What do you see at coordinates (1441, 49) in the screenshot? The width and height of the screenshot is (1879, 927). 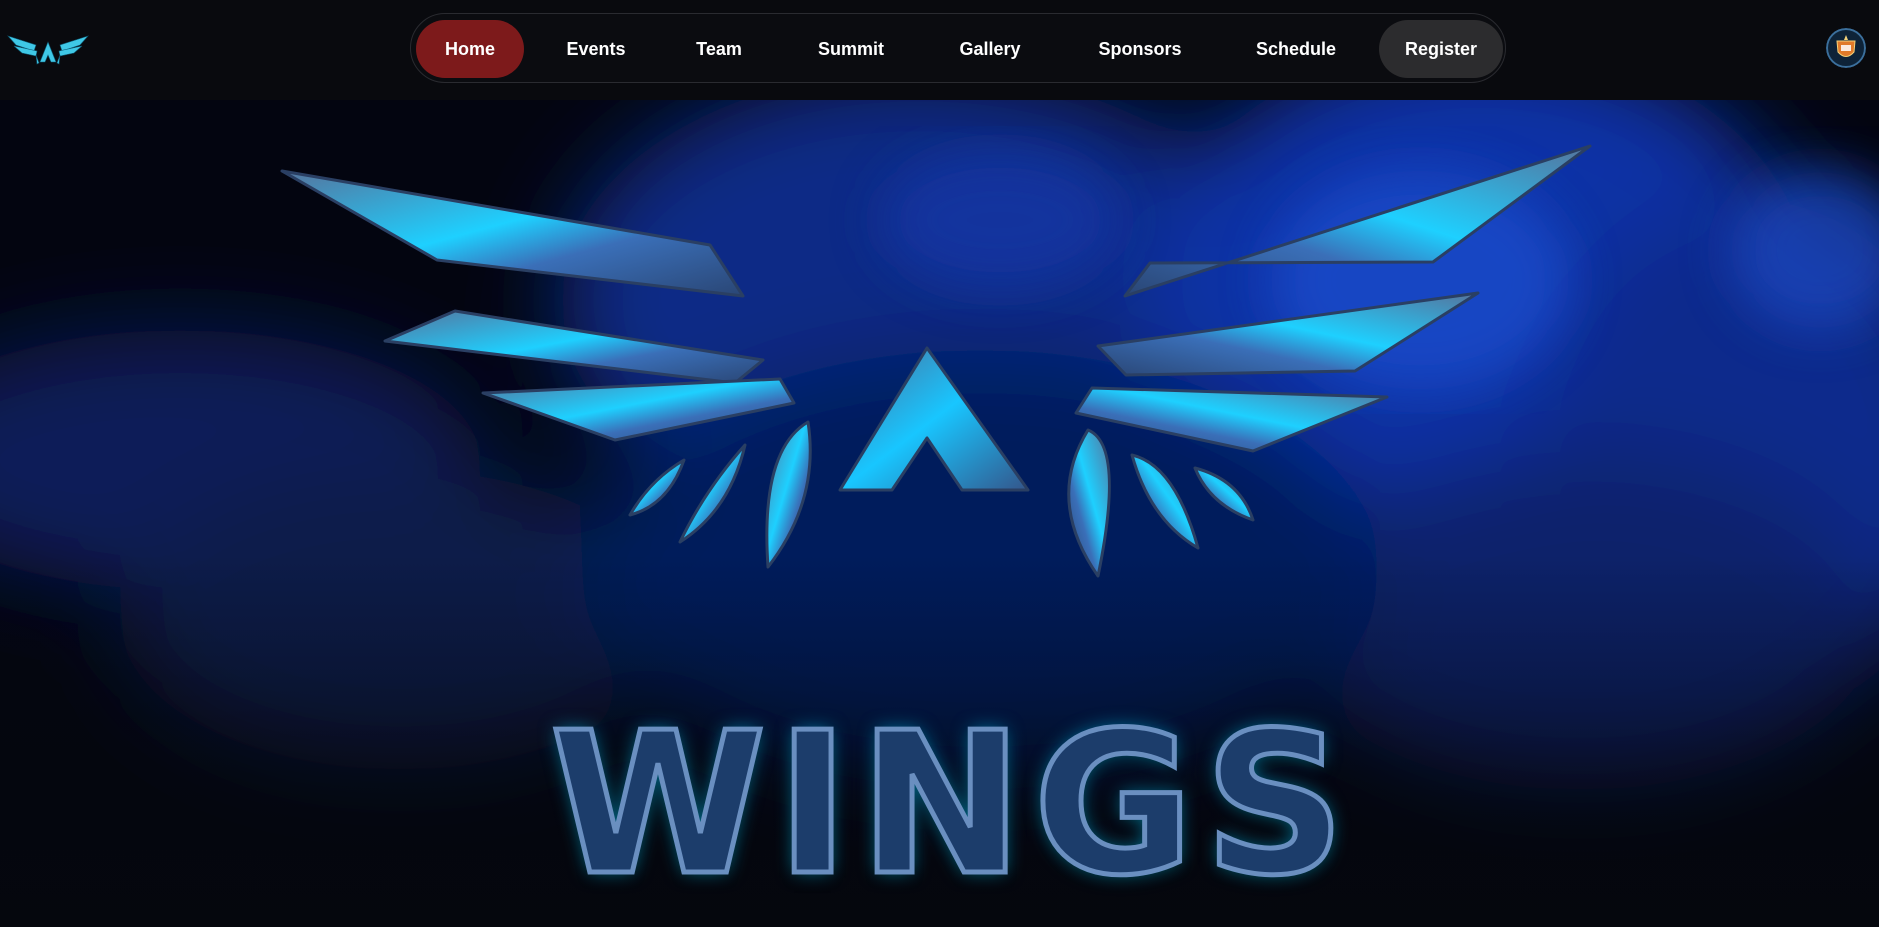 I see `register-button: Register` at bounding box center [1441, 49].